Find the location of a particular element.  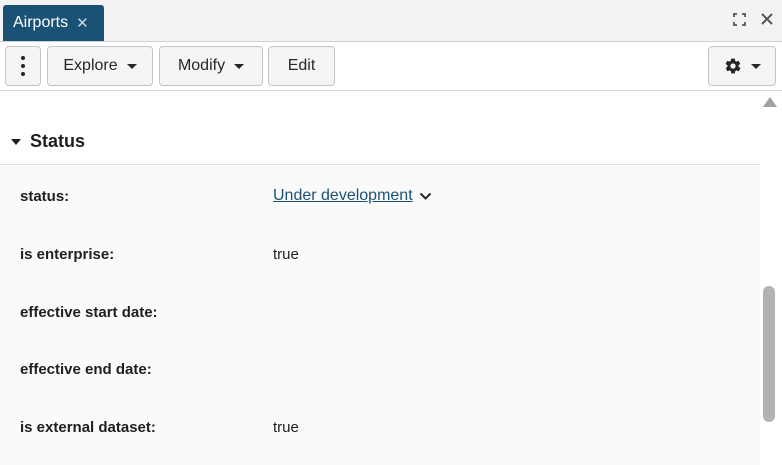

modify-button: Modify is located at coordinates (211, 66).